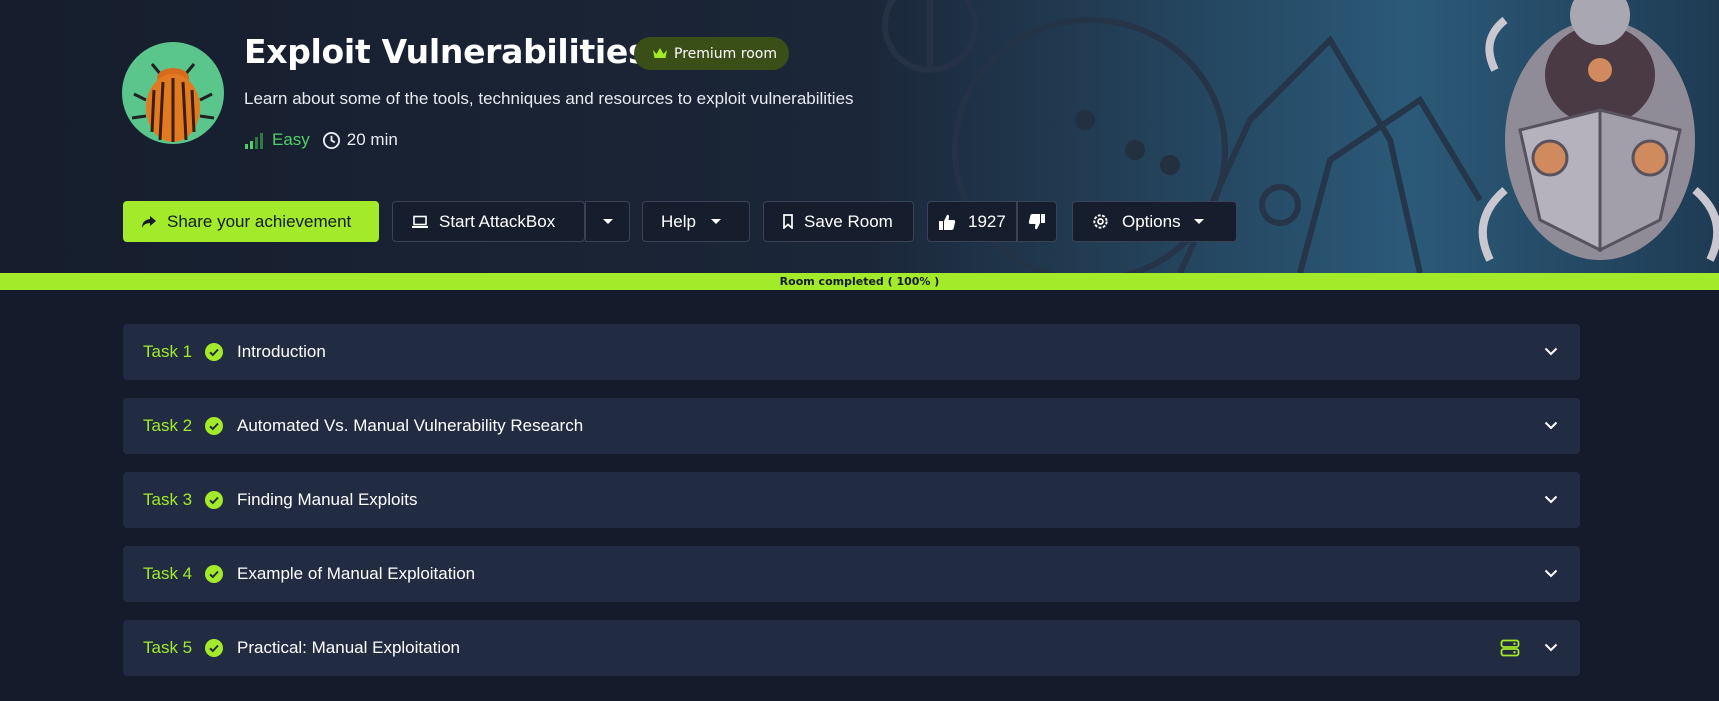 Image resolution: width=1719 pixels, height=701 pixels. What do you see at coordinates (497, 221) in the screenshot?
I see `start-attackbox-label: Start AttackBox` at bounding box center [497, 221].